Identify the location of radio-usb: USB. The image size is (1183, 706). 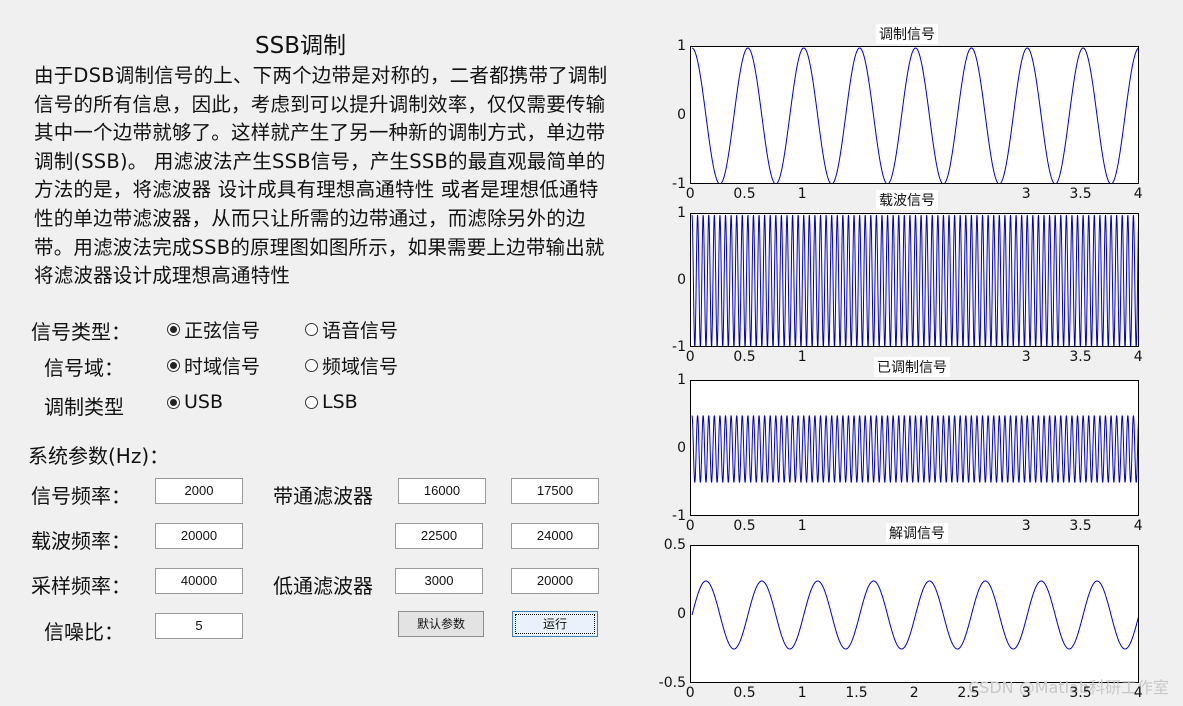
(195, 402).